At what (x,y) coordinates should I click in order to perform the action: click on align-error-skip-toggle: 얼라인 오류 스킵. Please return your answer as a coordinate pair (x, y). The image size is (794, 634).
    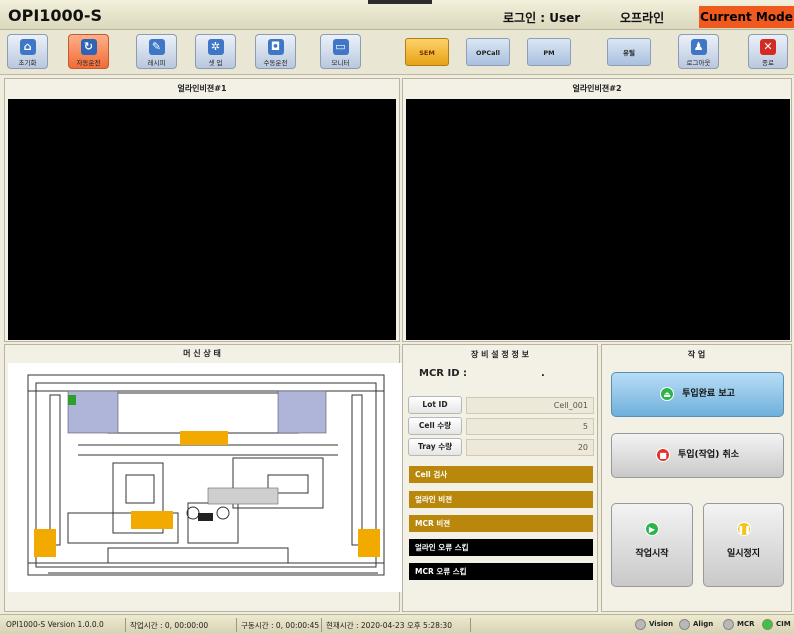
    Looking at the image, I should click on (501, 547).